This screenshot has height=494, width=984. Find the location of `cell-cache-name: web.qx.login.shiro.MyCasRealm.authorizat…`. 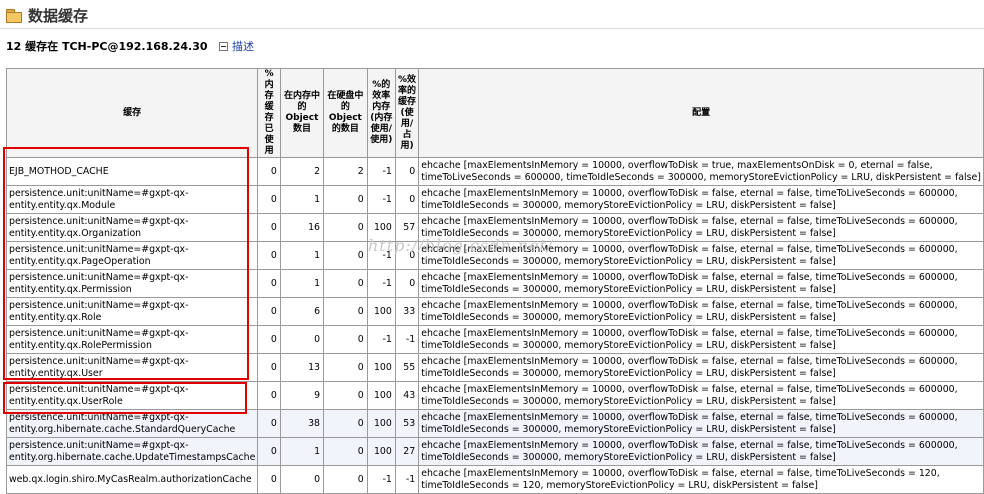

cell-cache-name: web.qx.login.shiro.MyCasRealm.authorizat… is located at coordinates (132, 479).